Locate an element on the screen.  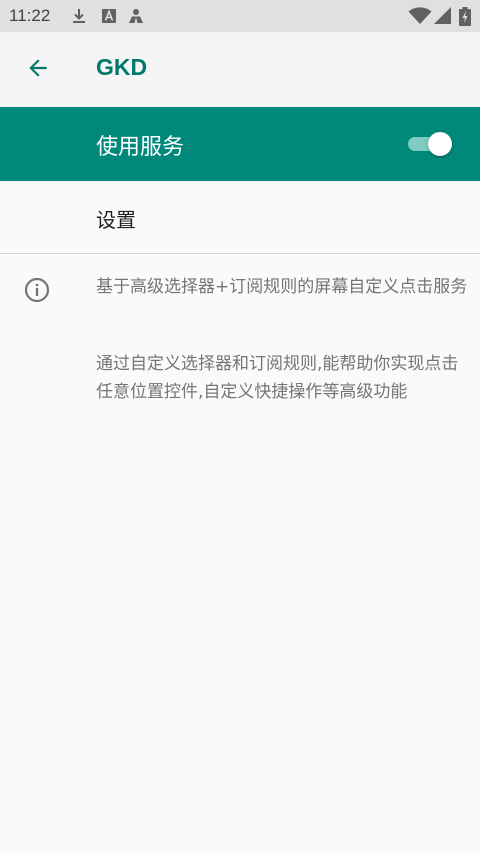
use-service-row: 使用服务 is located at coordinates (240, 144).